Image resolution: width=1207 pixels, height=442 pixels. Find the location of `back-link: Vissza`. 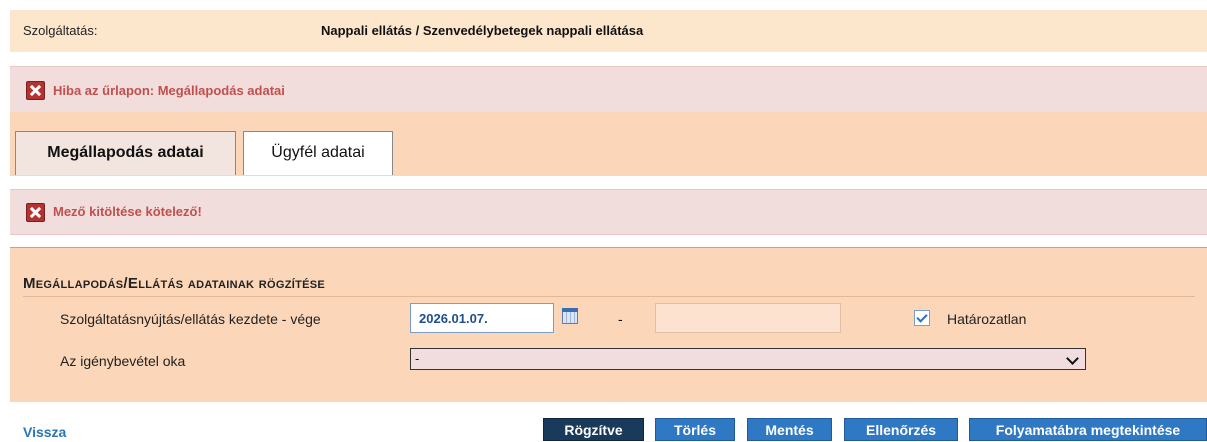

back-link: Vissza is located at coordinates (44, 432).